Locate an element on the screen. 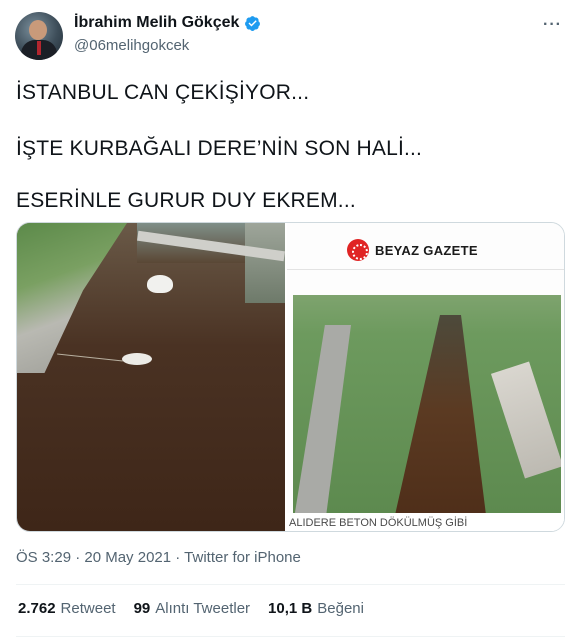 The image size is (580, 639). avatar-tie is located at coordinates (39, 48).